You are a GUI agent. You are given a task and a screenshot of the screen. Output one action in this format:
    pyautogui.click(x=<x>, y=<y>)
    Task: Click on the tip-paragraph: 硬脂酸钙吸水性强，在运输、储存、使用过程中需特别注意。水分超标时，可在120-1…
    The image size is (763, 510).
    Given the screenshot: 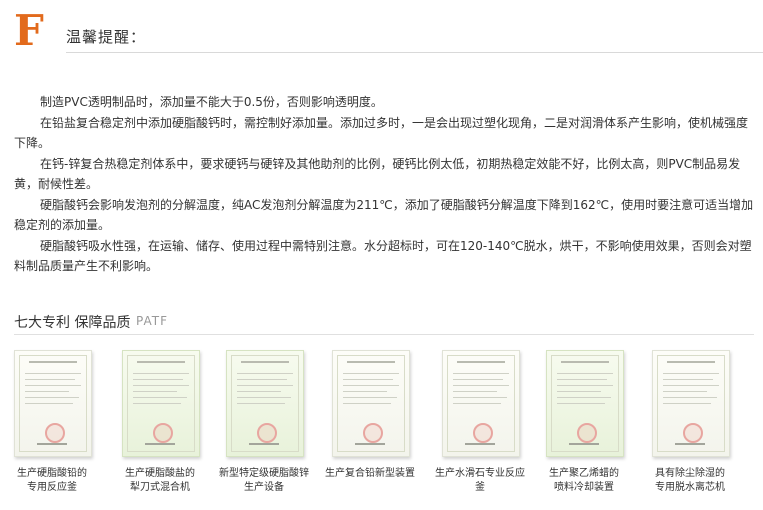 What is the action you would take?
    pyautogui.click(x=383, y=256)
    